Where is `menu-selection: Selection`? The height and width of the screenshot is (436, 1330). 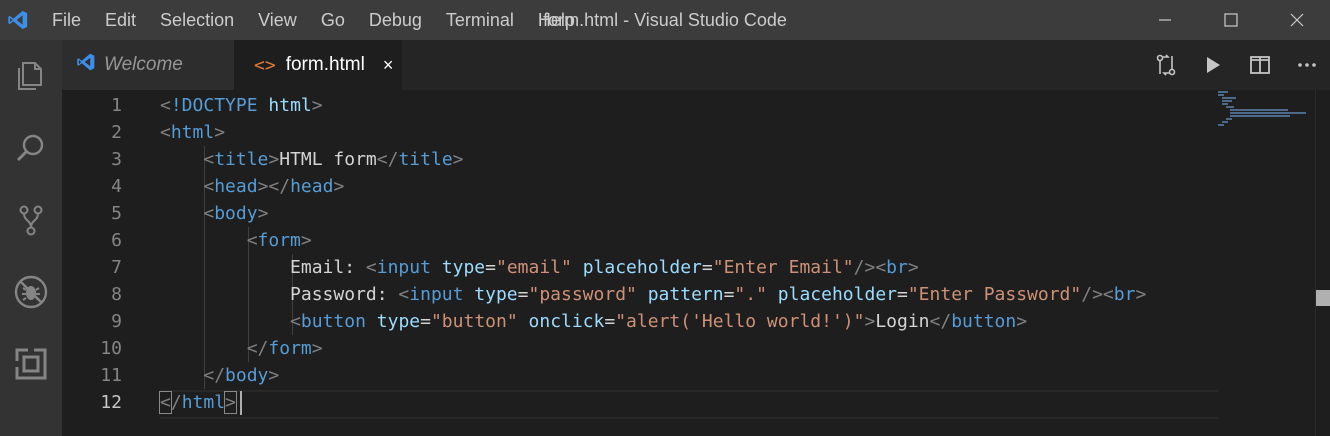 menu-selection: Selection is located at coordinates (197, 20).